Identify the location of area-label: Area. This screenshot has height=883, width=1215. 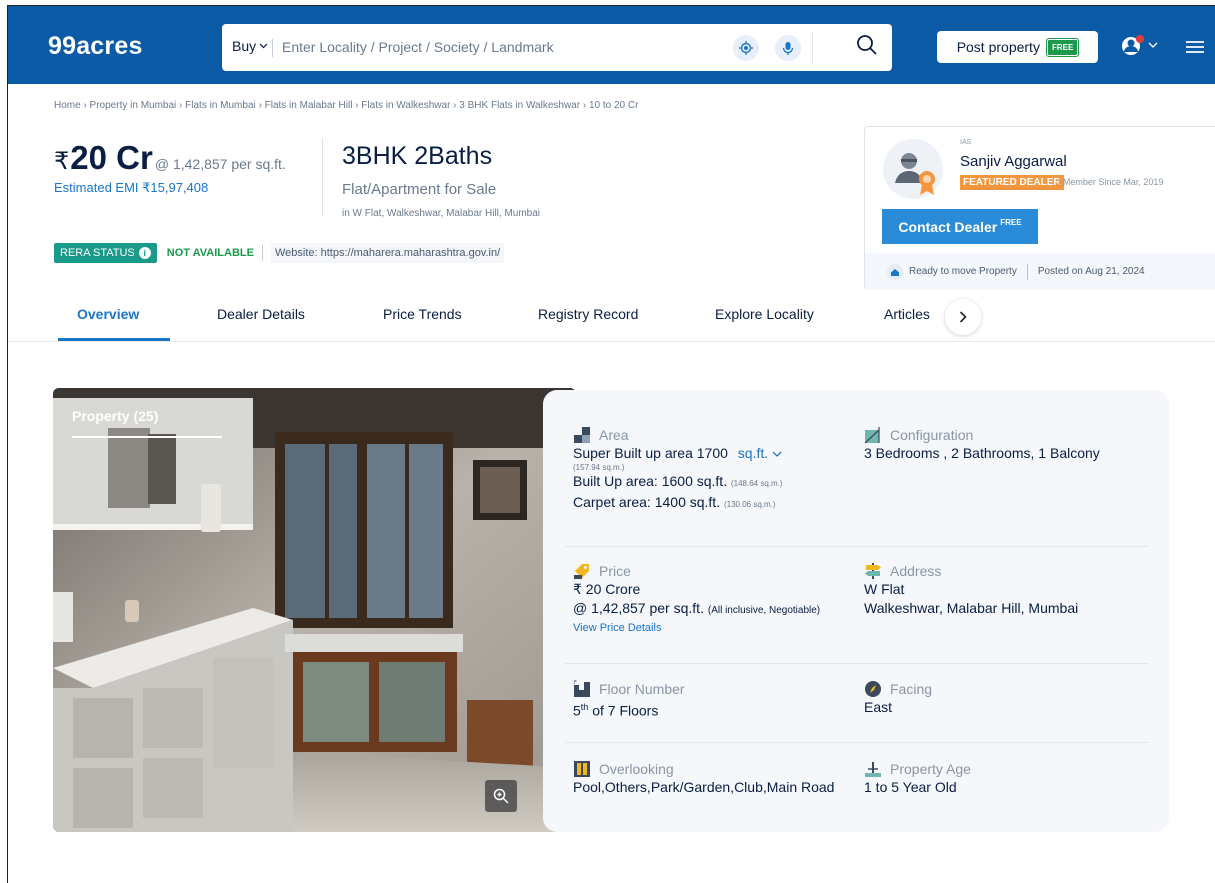
(614, 435).